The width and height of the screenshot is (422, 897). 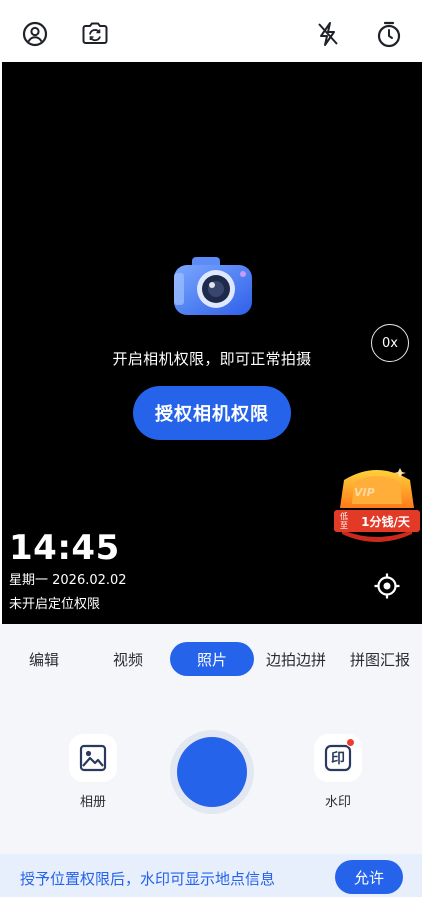 What do you see at coordinates (211, 31) in the screenshot?
I see `top-toolbar` at bounding box center [211, 31].